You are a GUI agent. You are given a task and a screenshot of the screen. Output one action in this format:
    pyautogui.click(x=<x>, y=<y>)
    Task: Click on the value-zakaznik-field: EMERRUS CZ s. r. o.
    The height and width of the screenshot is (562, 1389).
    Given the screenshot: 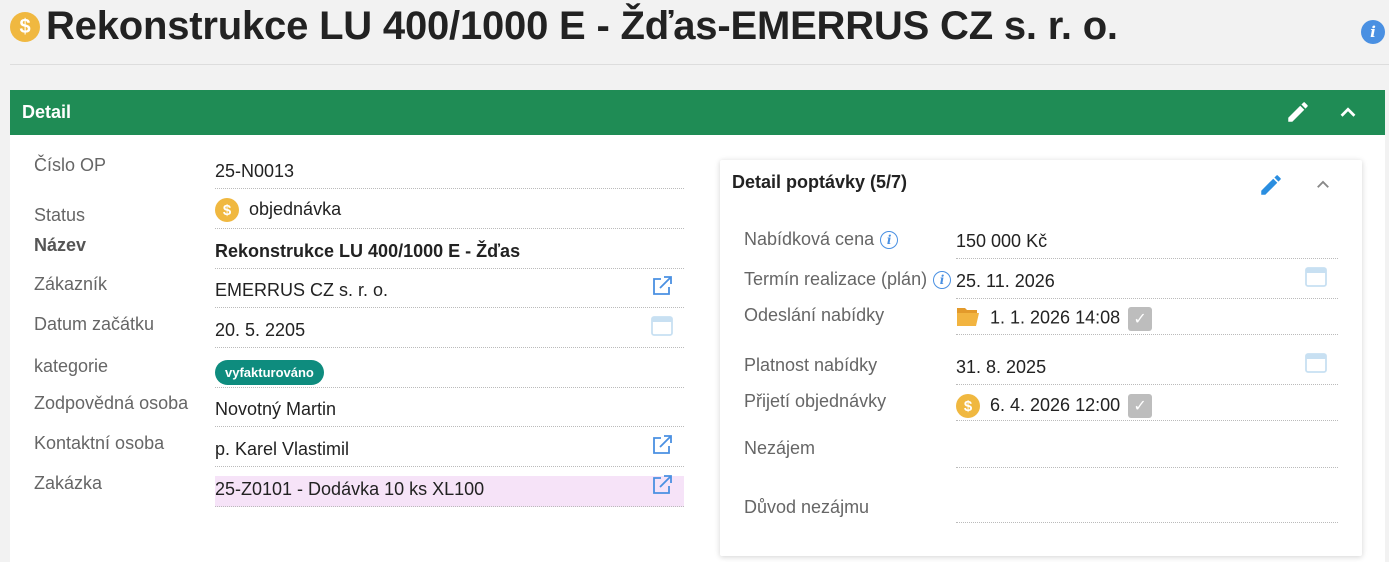 What is the action you would take?
    pyautogui.click(x=449, y=287)
    